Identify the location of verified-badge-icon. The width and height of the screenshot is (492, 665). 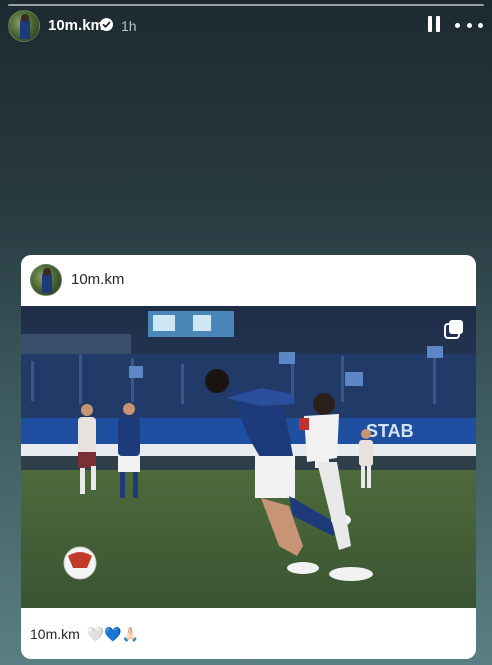
(106, 24).